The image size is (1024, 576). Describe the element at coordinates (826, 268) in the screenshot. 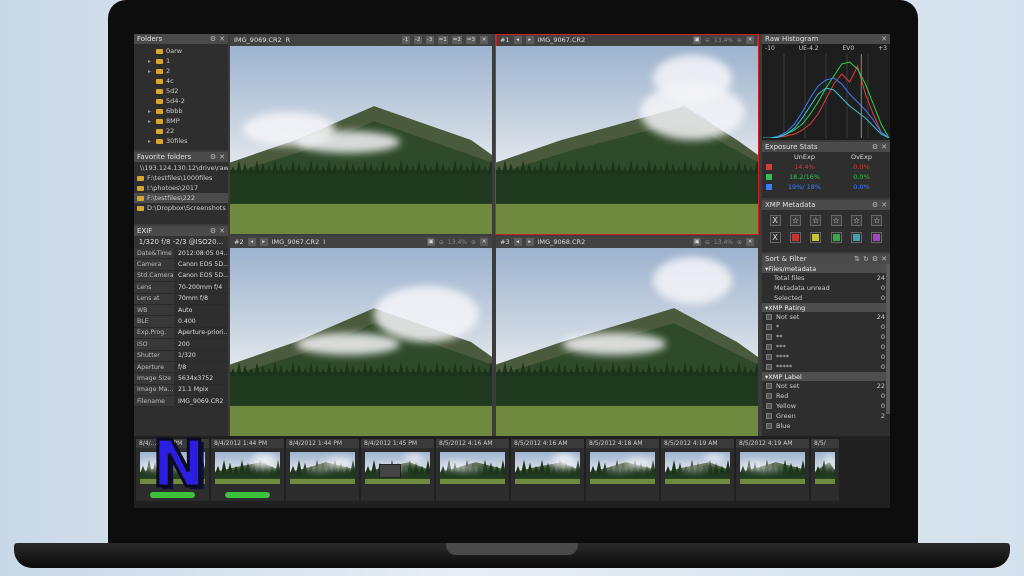

I see `filter-section-header: ▾ Files/metadata` at that location.